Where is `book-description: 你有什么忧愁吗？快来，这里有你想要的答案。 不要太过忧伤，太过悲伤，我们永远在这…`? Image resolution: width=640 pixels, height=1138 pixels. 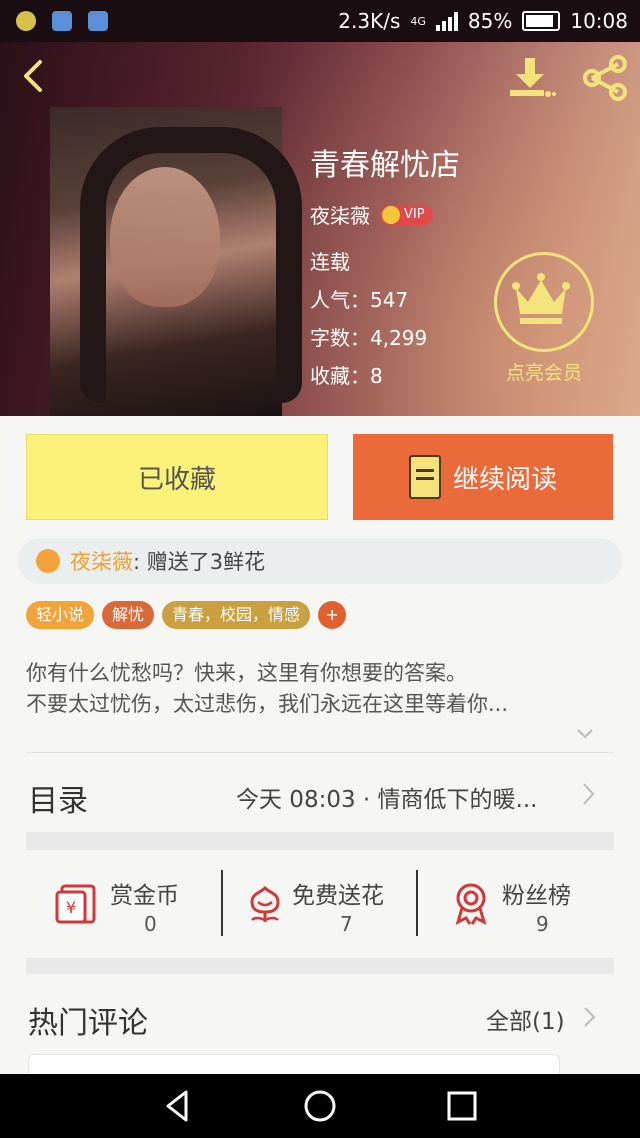 book-description: 你有什么忧愁吗？快来，这里有你想要的答案。 不要太过忧伤，太过悲伤，我们永远在这… is located at coordinates (321, 689).